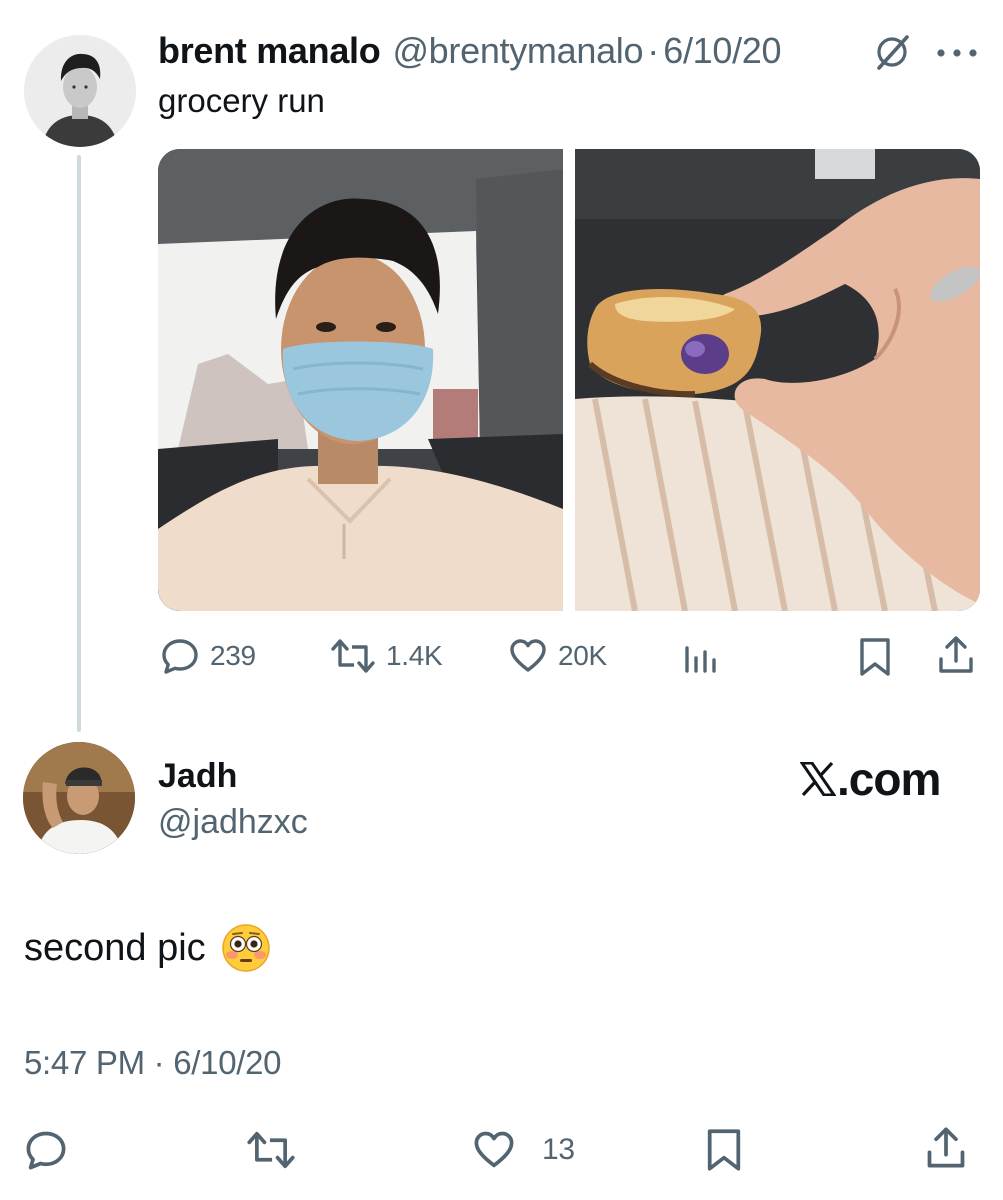 The width and height of the screenshot is (1003, 1200). Describe the element at coordinates (517, 51) in the screenshot. I see `author-handle: @brentymanalo` at that location.